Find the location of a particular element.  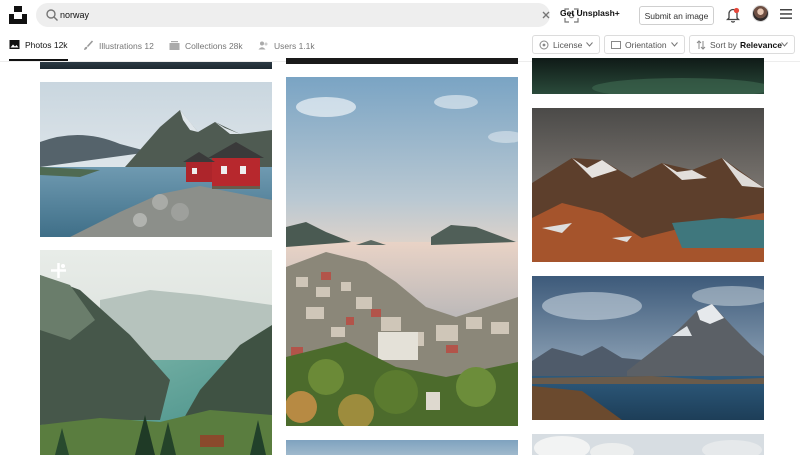

orientation-filter-label: Orientation is located at coordinates (646, 44).